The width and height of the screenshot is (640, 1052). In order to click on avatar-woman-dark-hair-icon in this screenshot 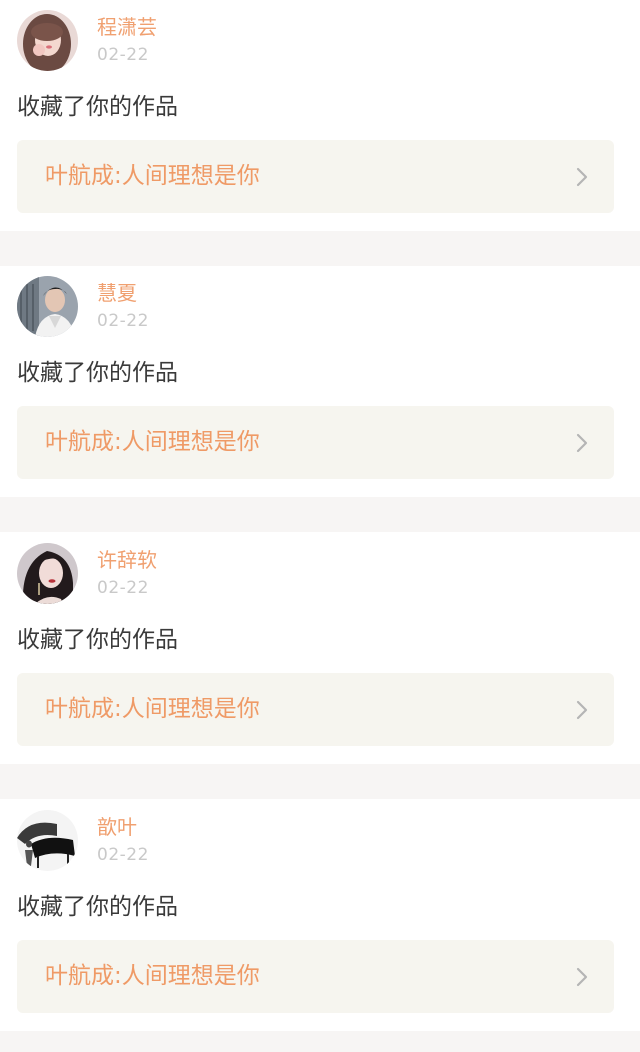, I will do `click(47, 573)`.